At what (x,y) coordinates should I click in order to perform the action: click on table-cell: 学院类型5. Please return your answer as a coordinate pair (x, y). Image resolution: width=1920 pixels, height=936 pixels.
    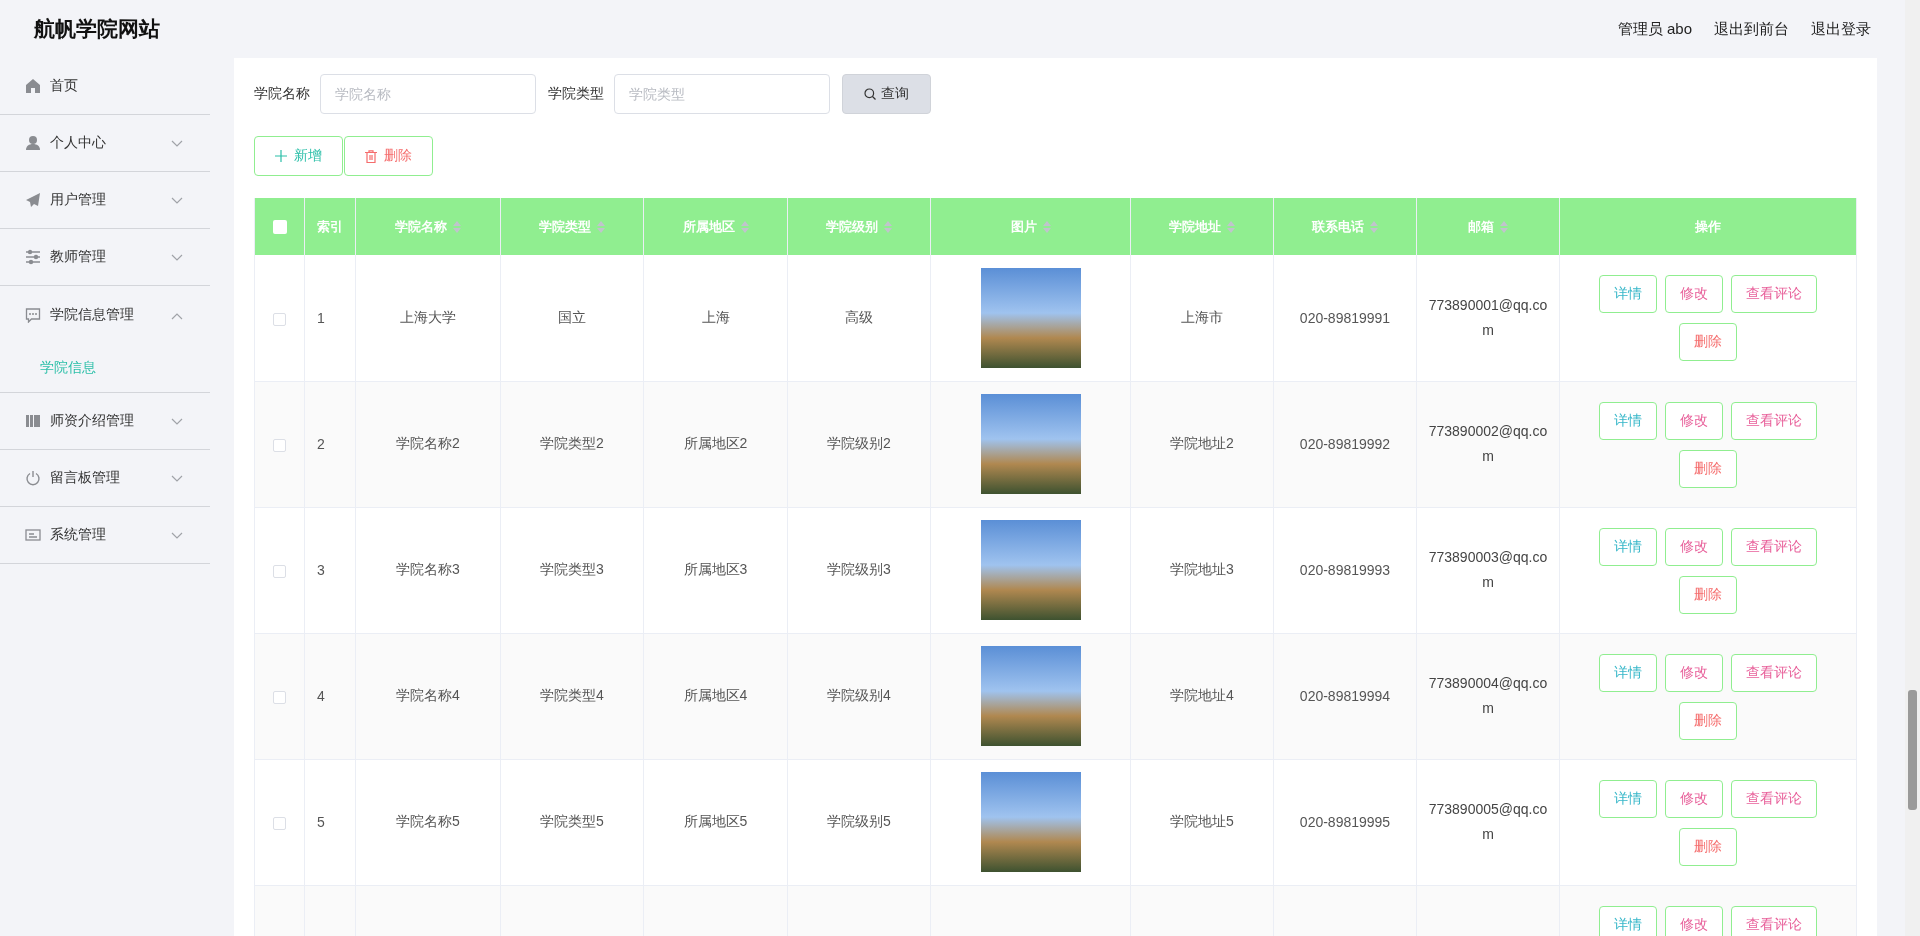
    Looking at the image, I should click on (572, 821).